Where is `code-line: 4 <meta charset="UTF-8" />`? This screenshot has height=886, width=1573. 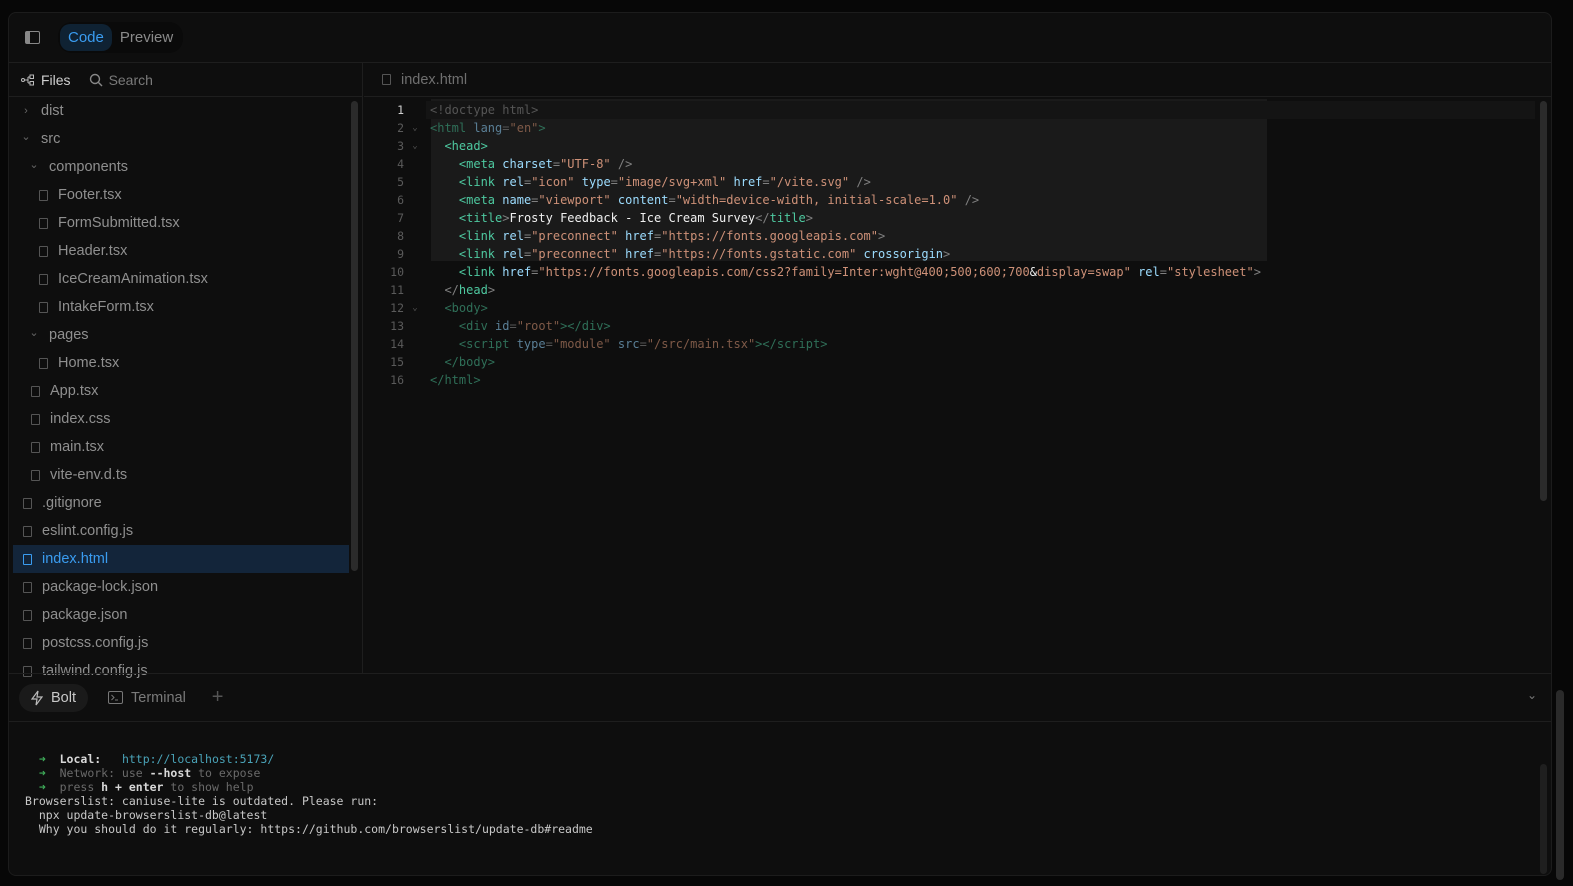
code-line: 4 <meta charset="UTF-8" /> is located at coordinates (949, 164).